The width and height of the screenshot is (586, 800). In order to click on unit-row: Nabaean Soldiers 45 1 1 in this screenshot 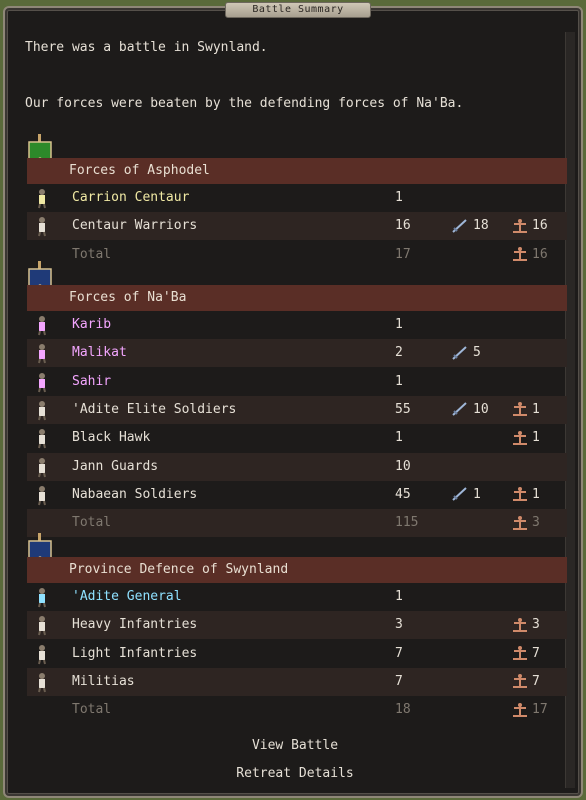, I will do `click(297, 495)`.